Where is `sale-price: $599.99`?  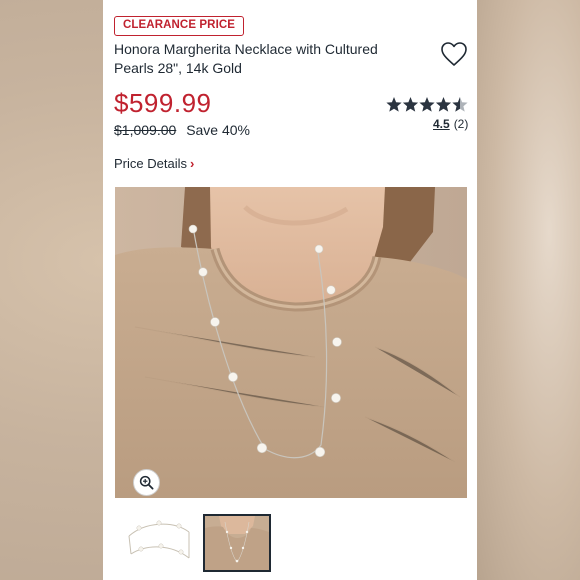
sale-price: $599.99 is located at coordinates (163, 103).